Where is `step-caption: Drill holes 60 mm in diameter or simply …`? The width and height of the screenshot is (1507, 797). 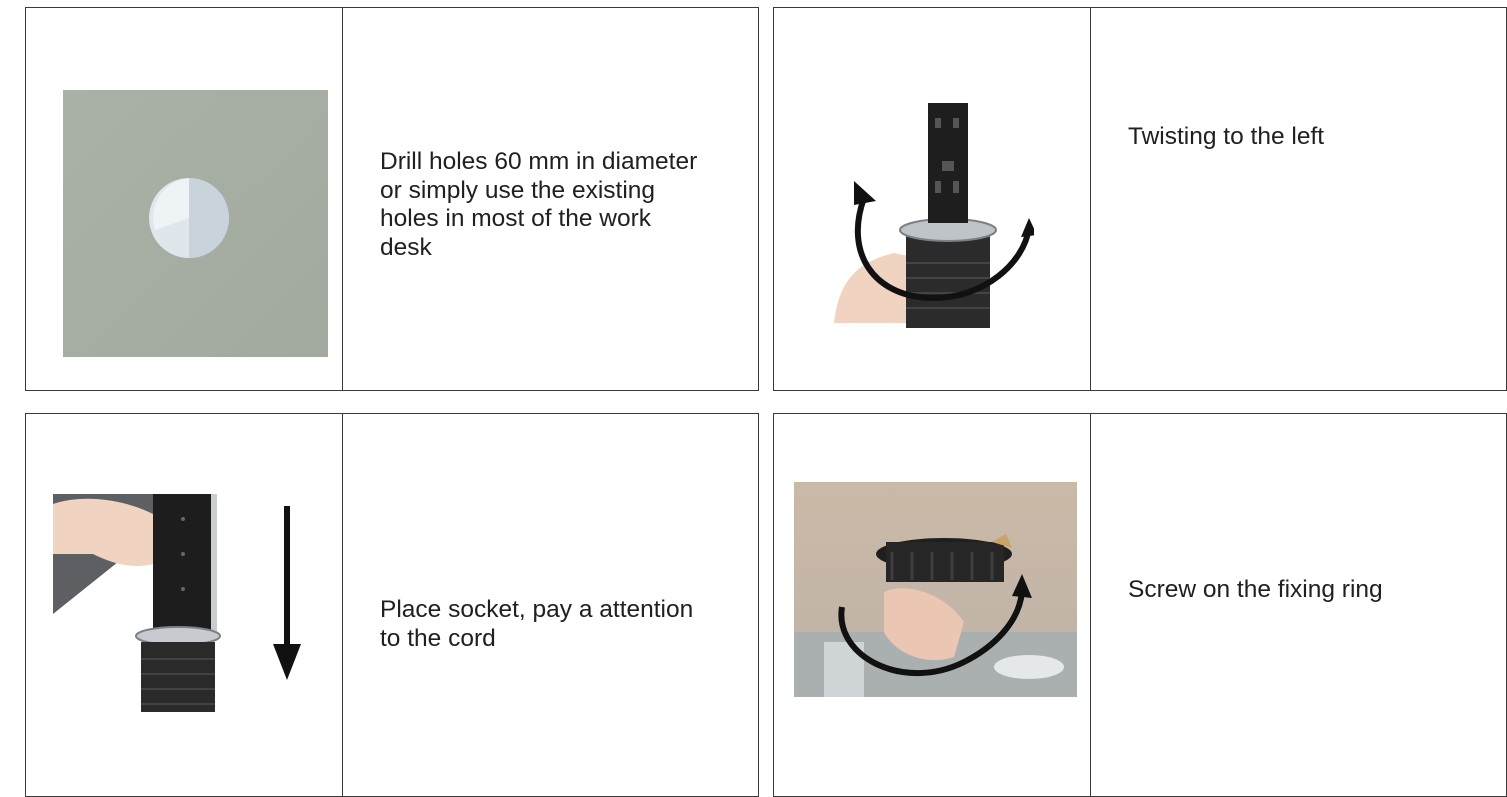
step-caption: Drill holes 60 mm in diameter or simply … is located at coordinates (539, 204).